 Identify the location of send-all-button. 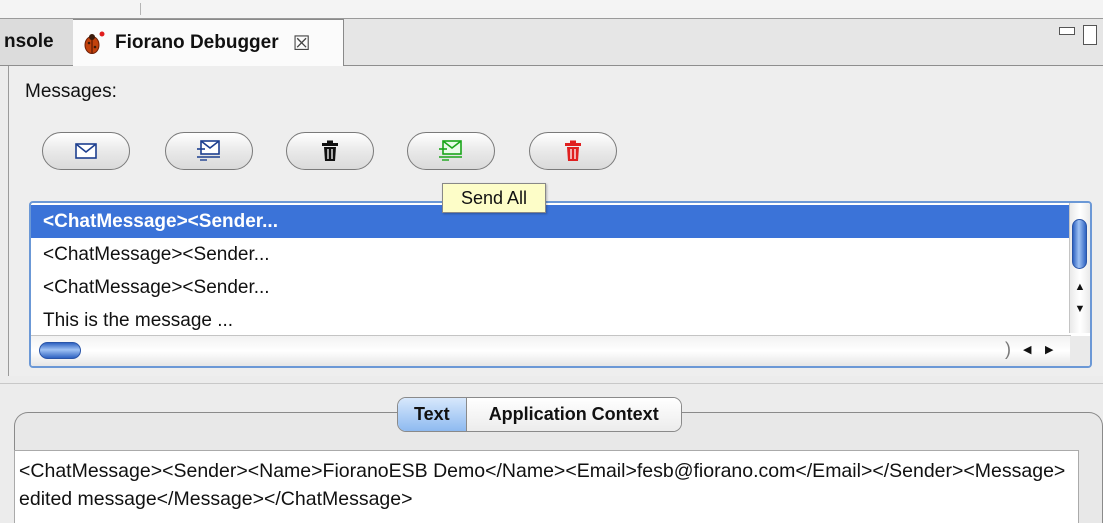
(451, 151).